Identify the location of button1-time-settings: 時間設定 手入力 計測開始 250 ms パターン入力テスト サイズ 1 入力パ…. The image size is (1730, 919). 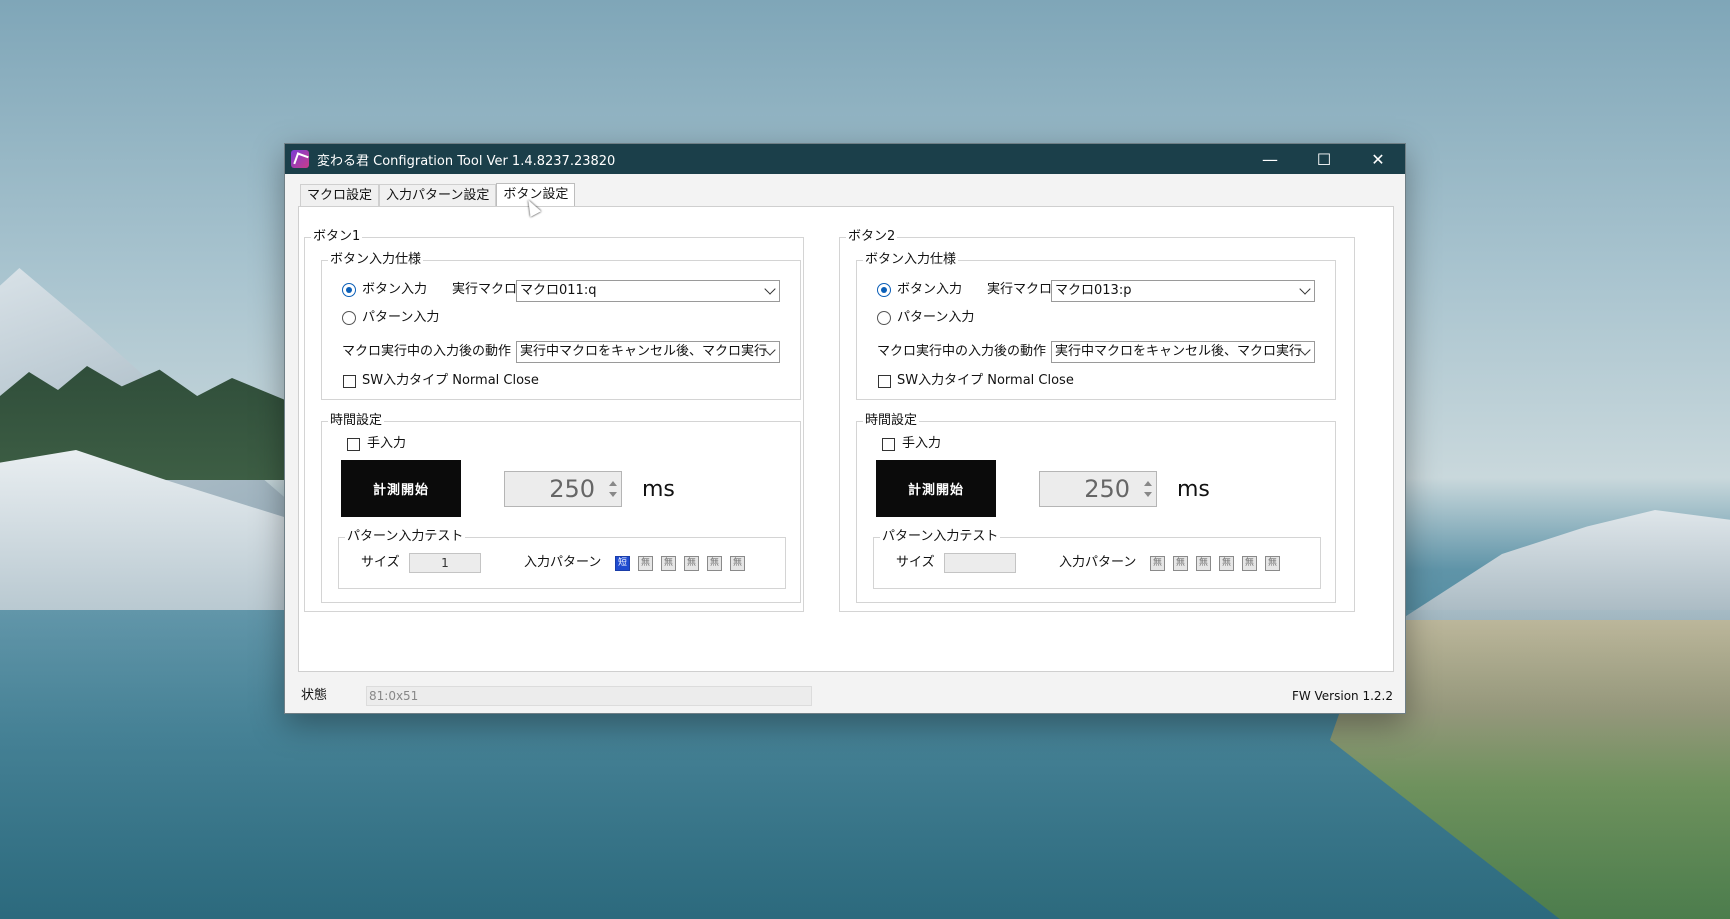
(561, 508).